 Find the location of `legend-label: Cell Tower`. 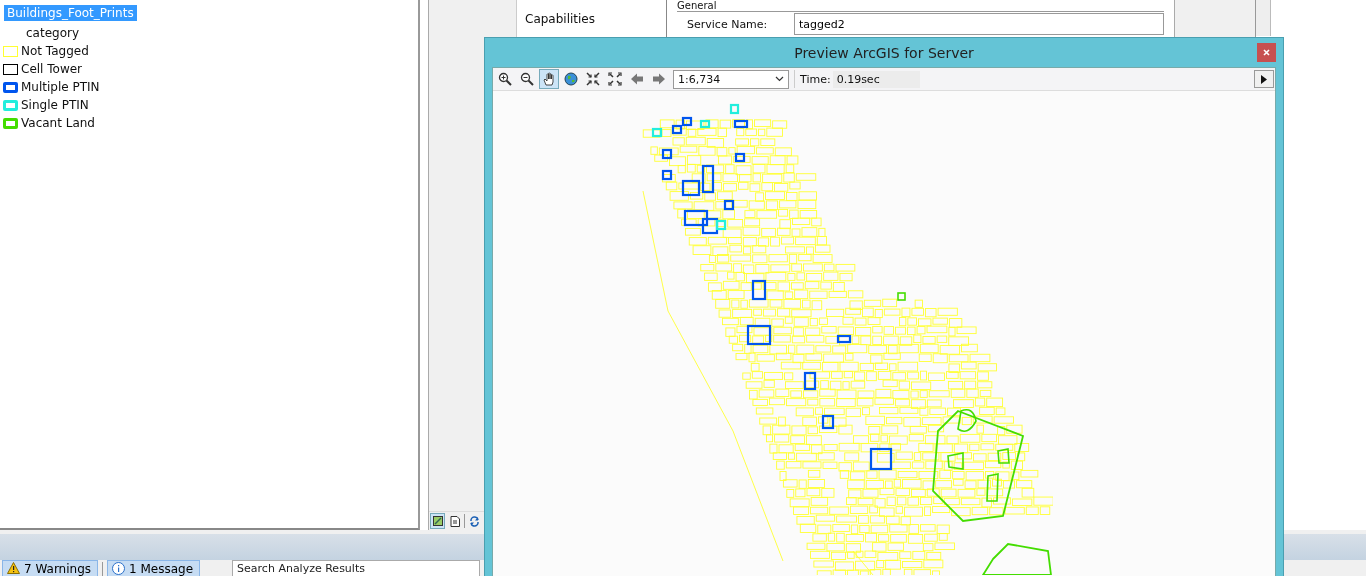

legend-label: Cell Tower is located at coordinates (51, 69).